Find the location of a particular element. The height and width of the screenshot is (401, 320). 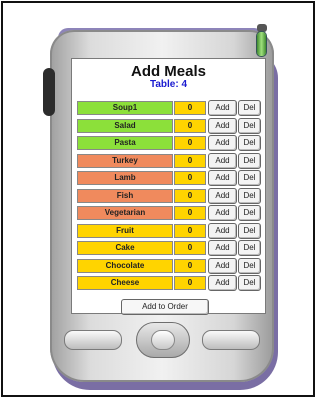

meal-row: Cheese 0 Add Del is located at coordinates (169, 283).